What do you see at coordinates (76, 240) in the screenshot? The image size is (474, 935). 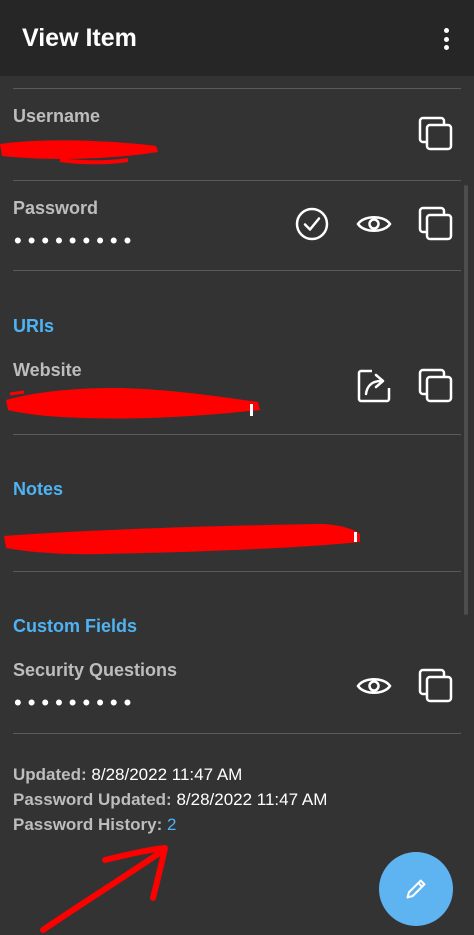 I see `password-value: •••••••••` at bounding box center [76, 240].